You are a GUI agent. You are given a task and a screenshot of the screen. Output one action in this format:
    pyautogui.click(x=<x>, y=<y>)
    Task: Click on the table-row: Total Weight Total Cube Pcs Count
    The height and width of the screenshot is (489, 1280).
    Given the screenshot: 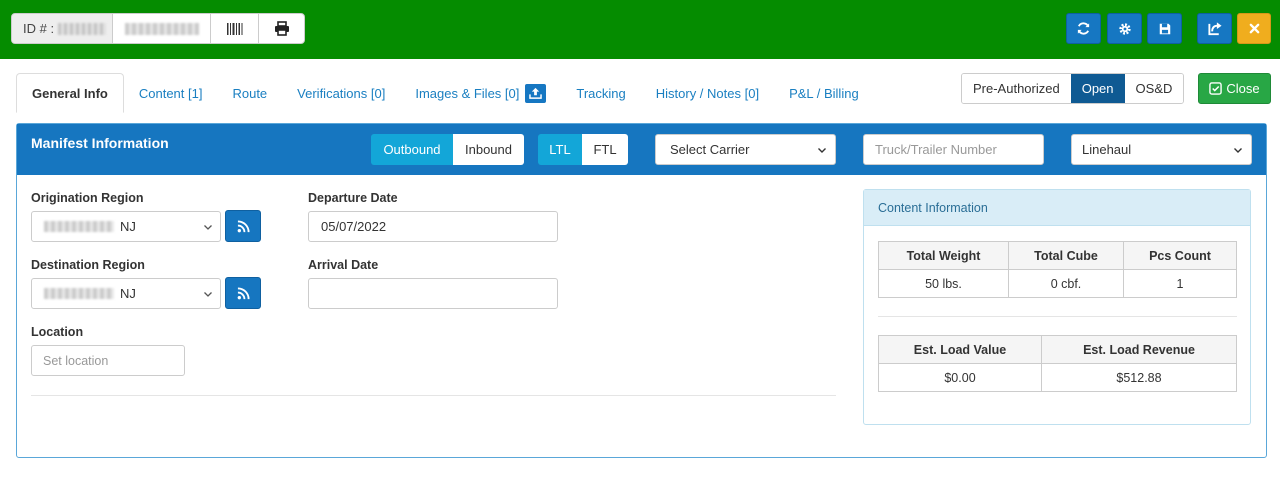 What is the action you would take?
    pyautogui.click(x=1057, y=255)
    